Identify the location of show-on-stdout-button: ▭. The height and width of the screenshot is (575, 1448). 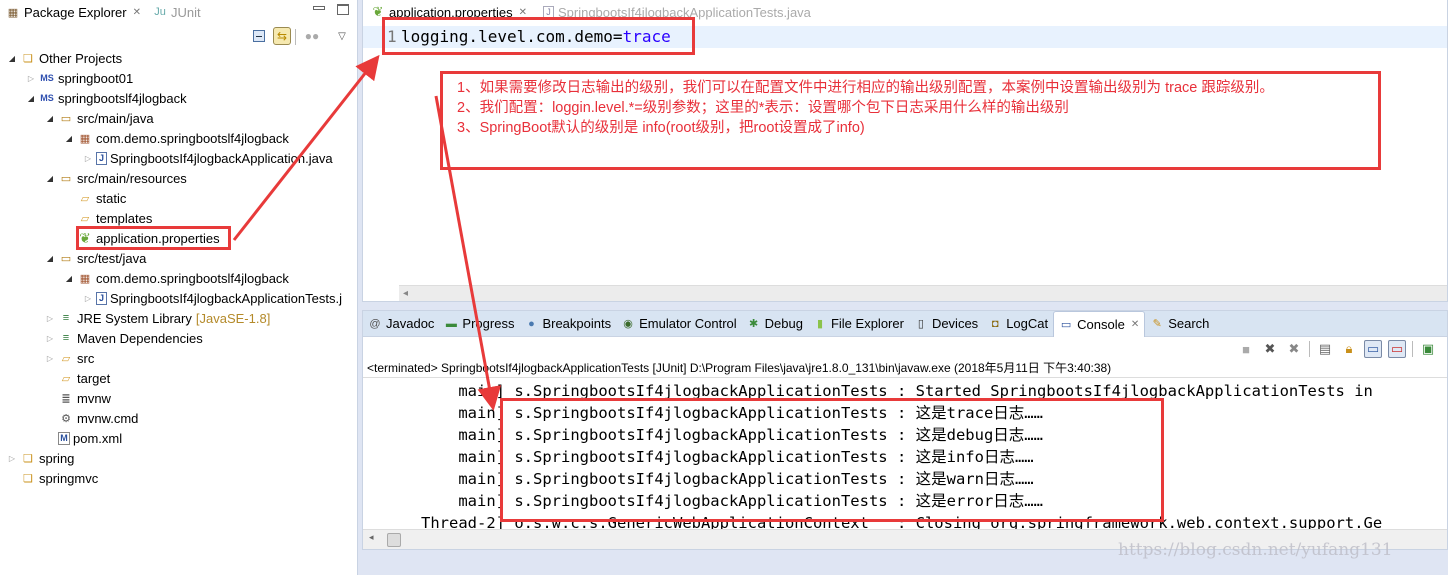
(1373, 349).